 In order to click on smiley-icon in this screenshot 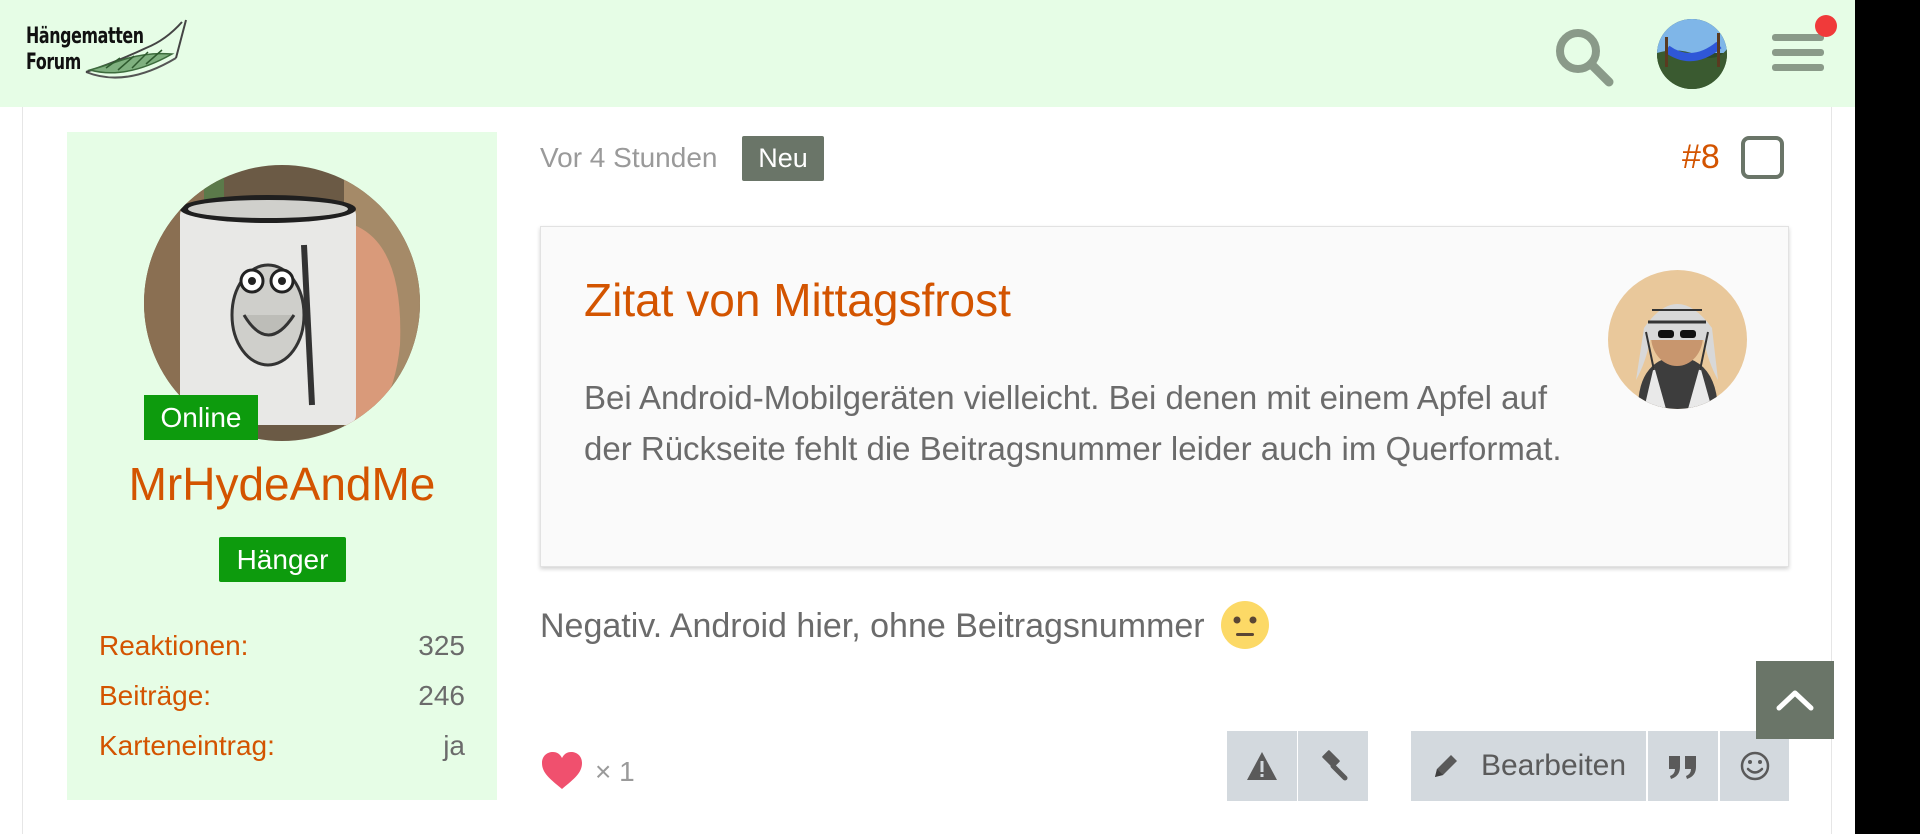, I will do `click(1754, 766)`.